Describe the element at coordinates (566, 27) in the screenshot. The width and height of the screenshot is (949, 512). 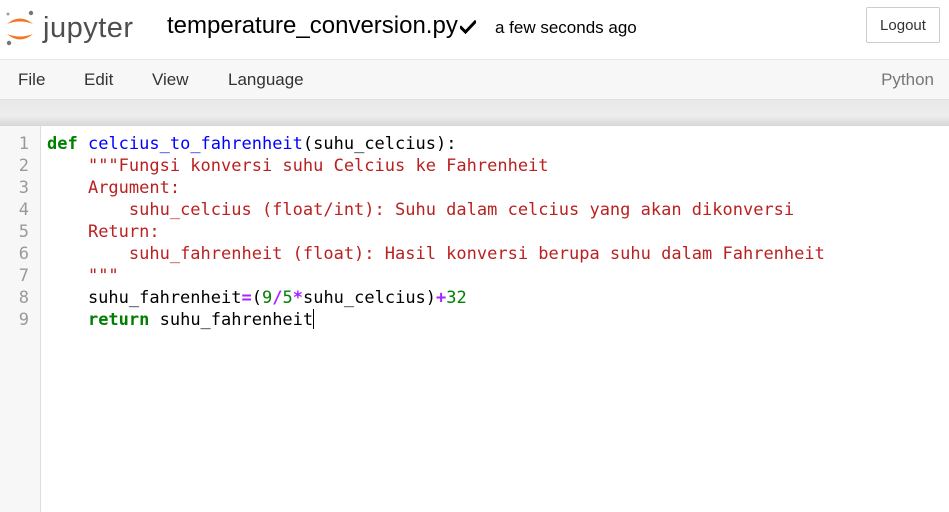
I see `save-status: a few seconds ago` at that location.